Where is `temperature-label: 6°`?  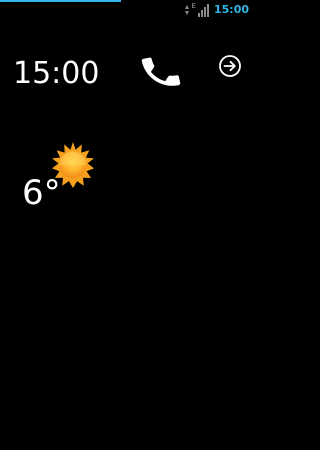 temperature-label: 6° is located at coordinates (41, 193).